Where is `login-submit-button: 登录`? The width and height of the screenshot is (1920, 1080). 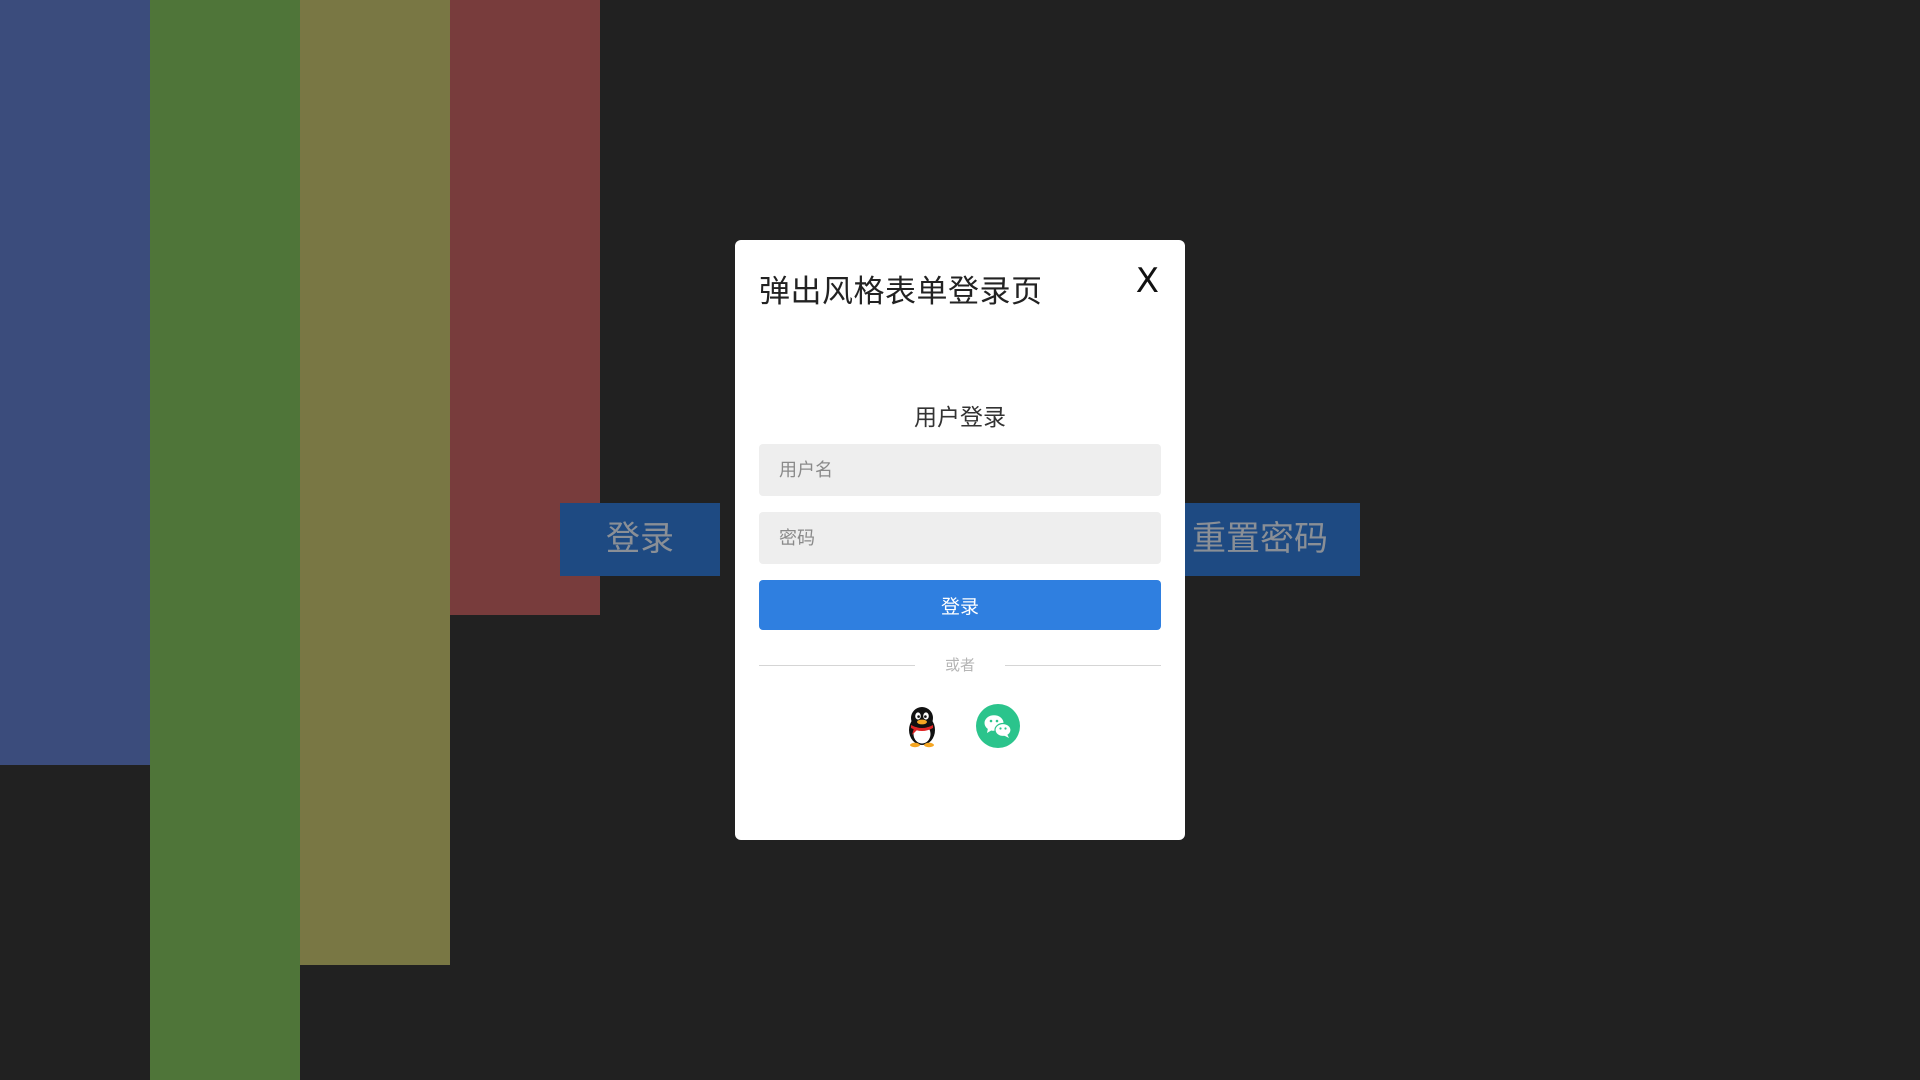 login-submit-button: 登录 is located at coordinates (960, 605).